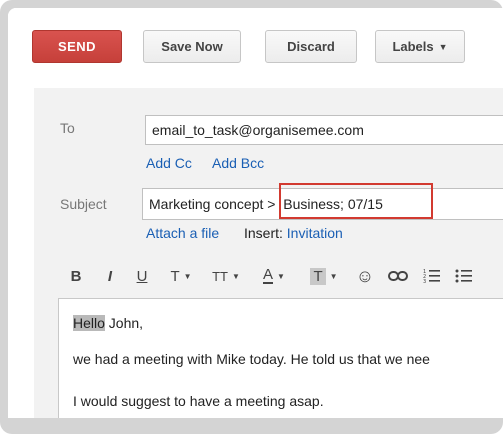 The image size is (503, 434). I want to click on text-color-button: A ▼, so click(274, 276).